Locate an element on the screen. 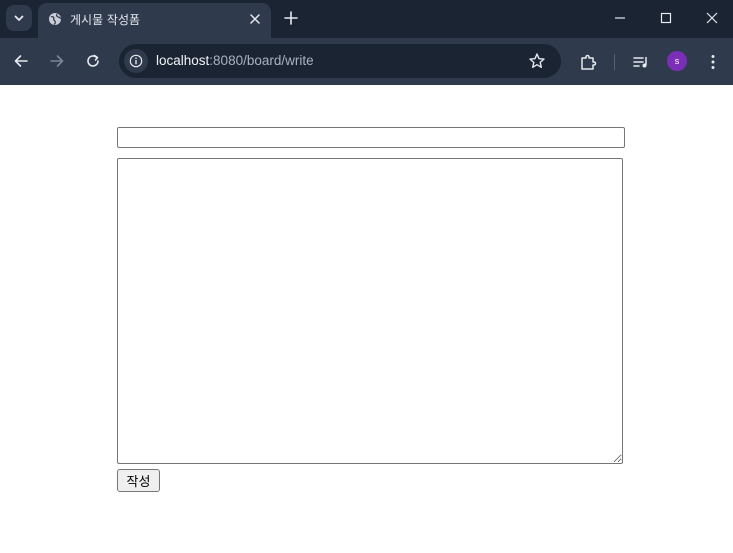 This screenshot has height=553, width=733. browser-tab-active: 게시물 작성폼 is located at coordinates (154, 20).